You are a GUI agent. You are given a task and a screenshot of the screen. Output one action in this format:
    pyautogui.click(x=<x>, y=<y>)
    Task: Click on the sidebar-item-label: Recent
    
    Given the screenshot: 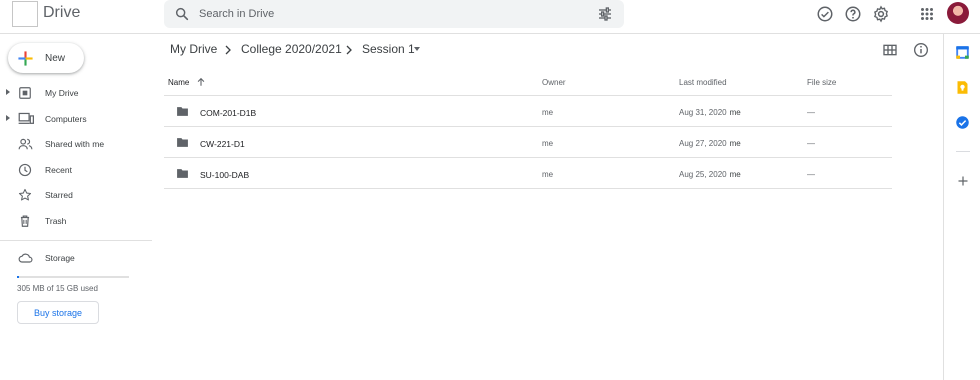 What is the action you would take?
    pyautogui.click(x=58, y=170)
    